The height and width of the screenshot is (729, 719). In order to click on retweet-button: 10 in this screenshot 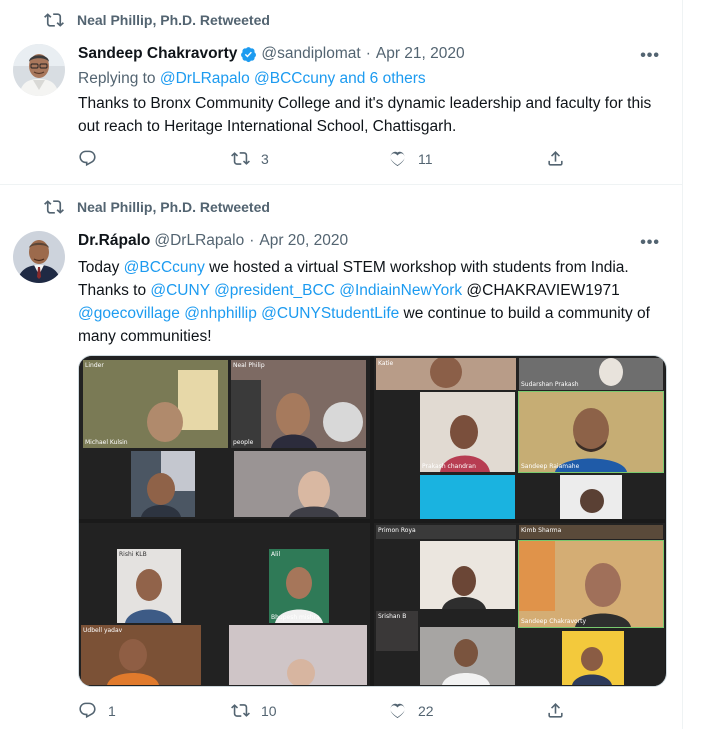, I will do `click(254, 710)`.